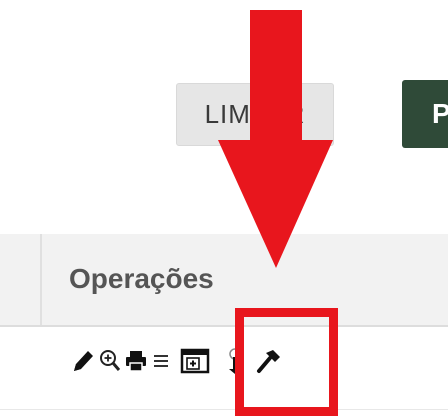 This screenshot has height=416, width=448. Describe the element at coordinates (110, 361) in the screenshot. I see `zoom-in-icon` at that location.